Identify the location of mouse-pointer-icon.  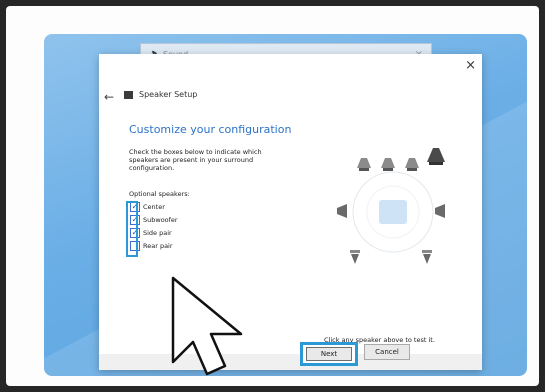
(217, 325).